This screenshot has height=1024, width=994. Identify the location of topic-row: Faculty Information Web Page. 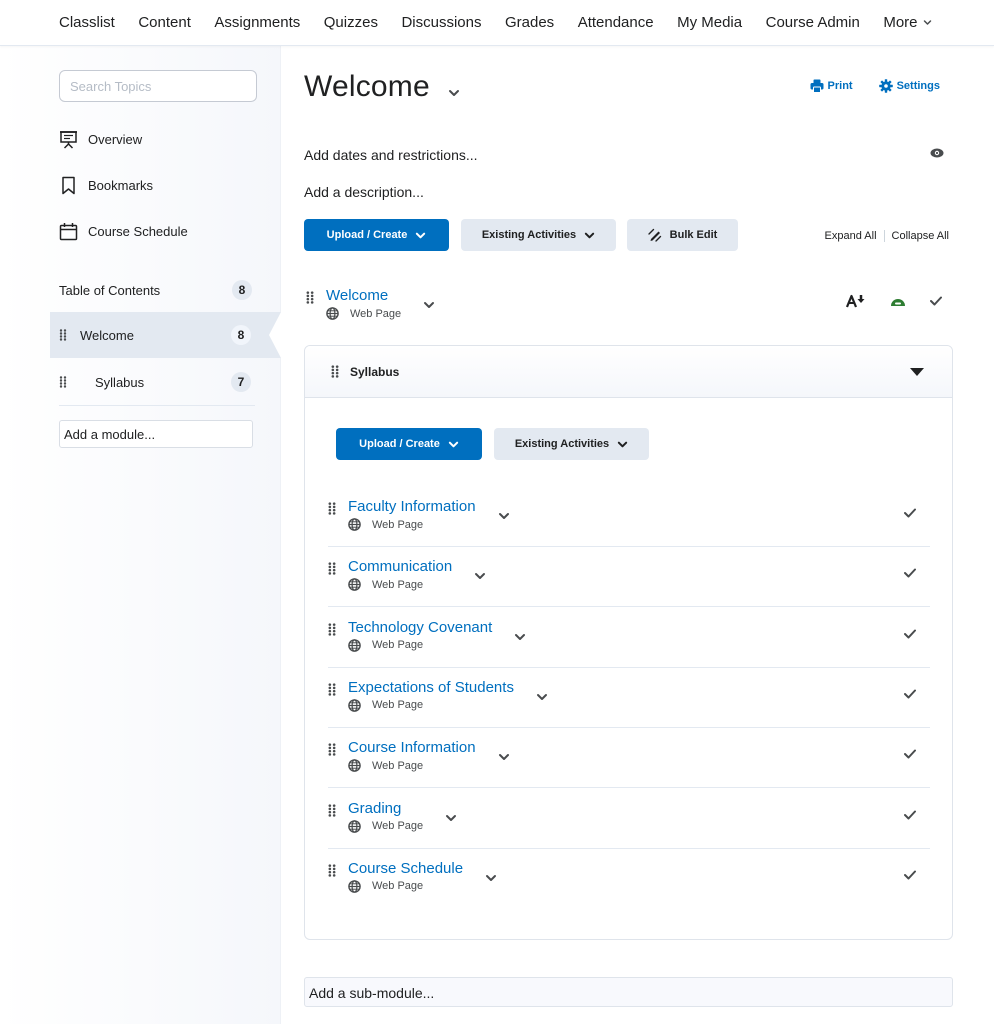
(419, 514).